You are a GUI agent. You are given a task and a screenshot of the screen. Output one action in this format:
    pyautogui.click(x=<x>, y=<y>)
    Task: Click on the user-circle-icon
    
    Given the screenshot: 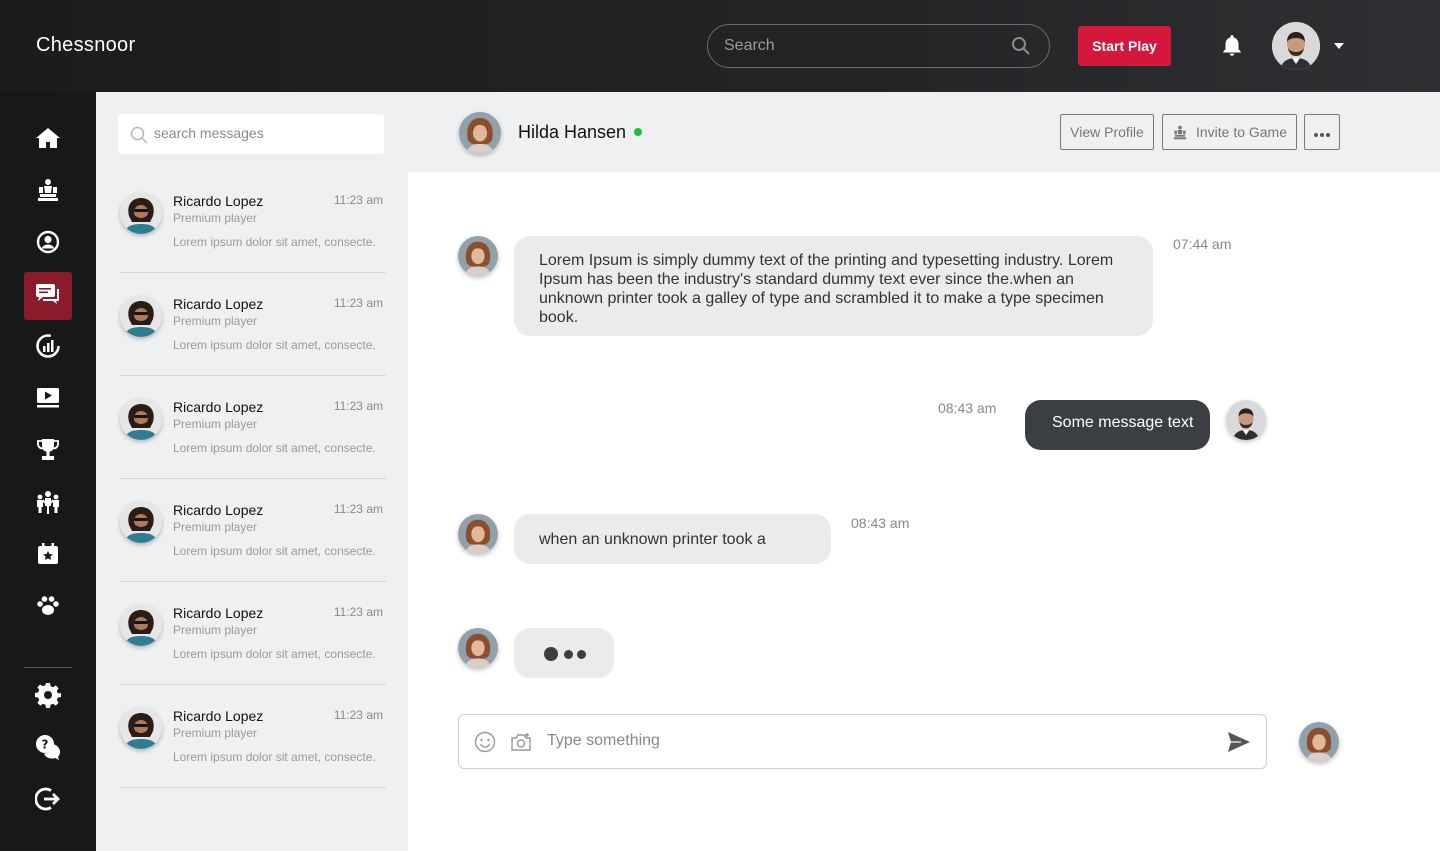 What is the action you would take?
    pyautogui.click(x=48, y=244)
    